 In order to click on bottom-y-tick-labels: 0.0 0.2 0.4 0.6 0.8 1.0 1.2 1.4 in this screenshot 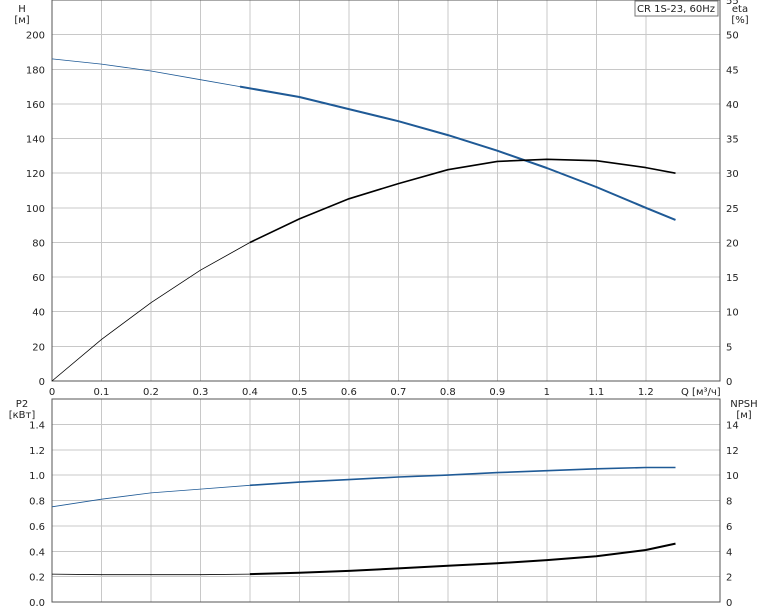, I will do `click(37, 514)`.